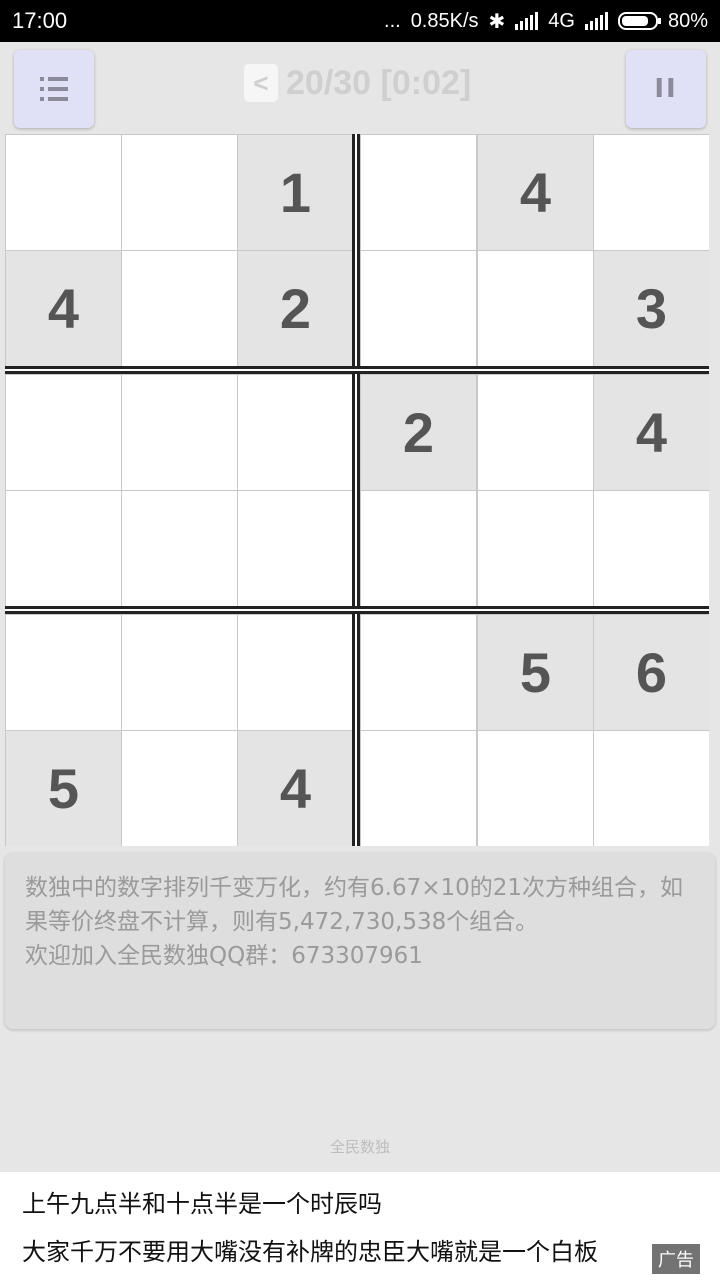  What do you see at coordinates (224, 956) in the screenshot?
I see `qq-group-text: 欢迎加入全民数独QQ群：673307961` at bounding box center [224, 956].